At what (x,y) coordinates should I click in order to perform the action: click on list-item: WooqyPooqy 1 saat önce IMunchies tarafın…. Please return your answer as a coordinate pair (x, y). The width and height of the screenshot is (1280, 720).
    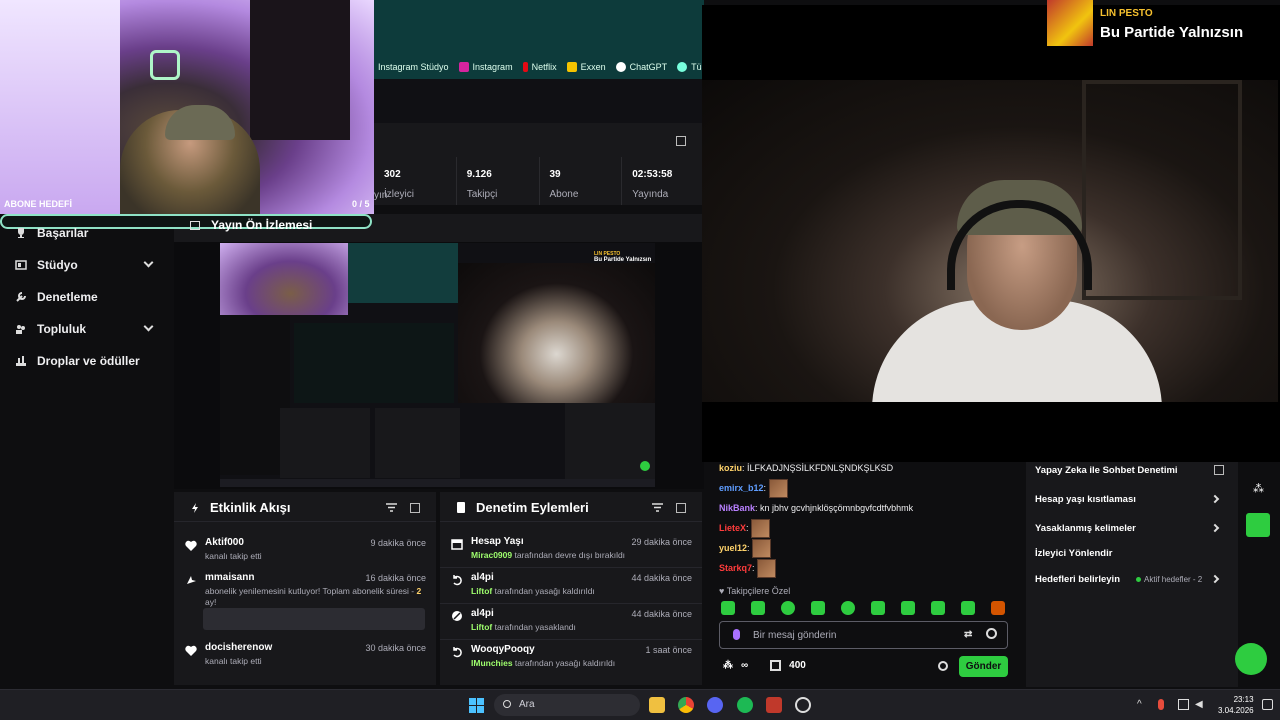
    Looking at the image, I should click on (571, 658).